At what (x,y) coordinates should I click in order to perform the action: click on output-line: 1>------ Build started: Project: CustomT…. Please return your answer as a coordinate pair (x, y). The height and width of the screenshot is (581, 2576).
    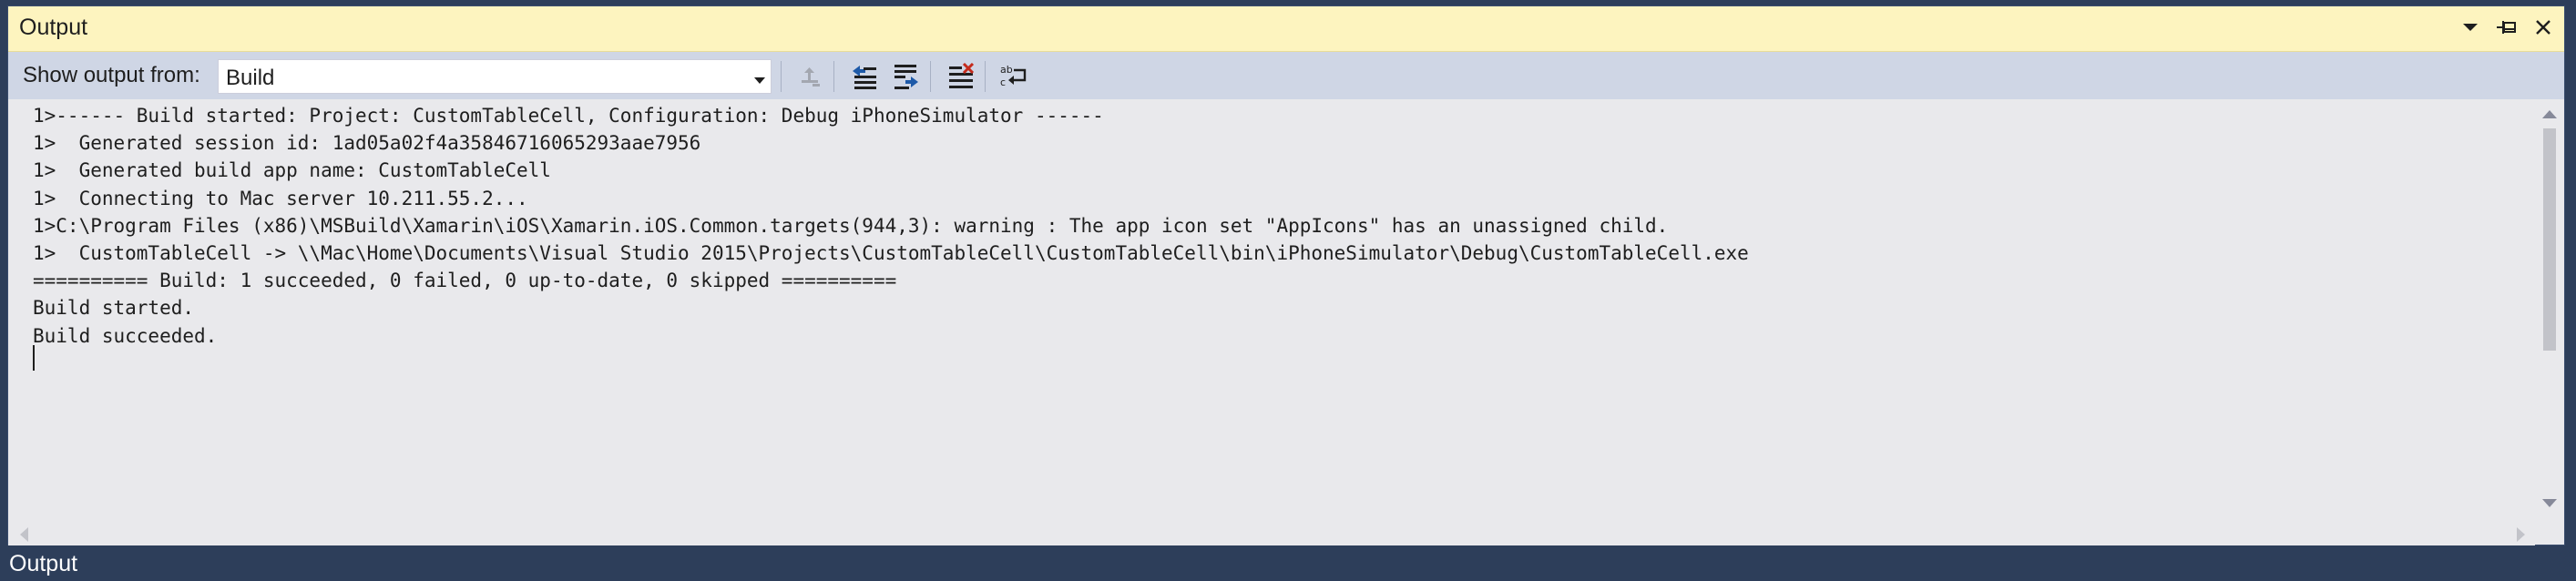
    Looking at the image, I should click on (568, 116).